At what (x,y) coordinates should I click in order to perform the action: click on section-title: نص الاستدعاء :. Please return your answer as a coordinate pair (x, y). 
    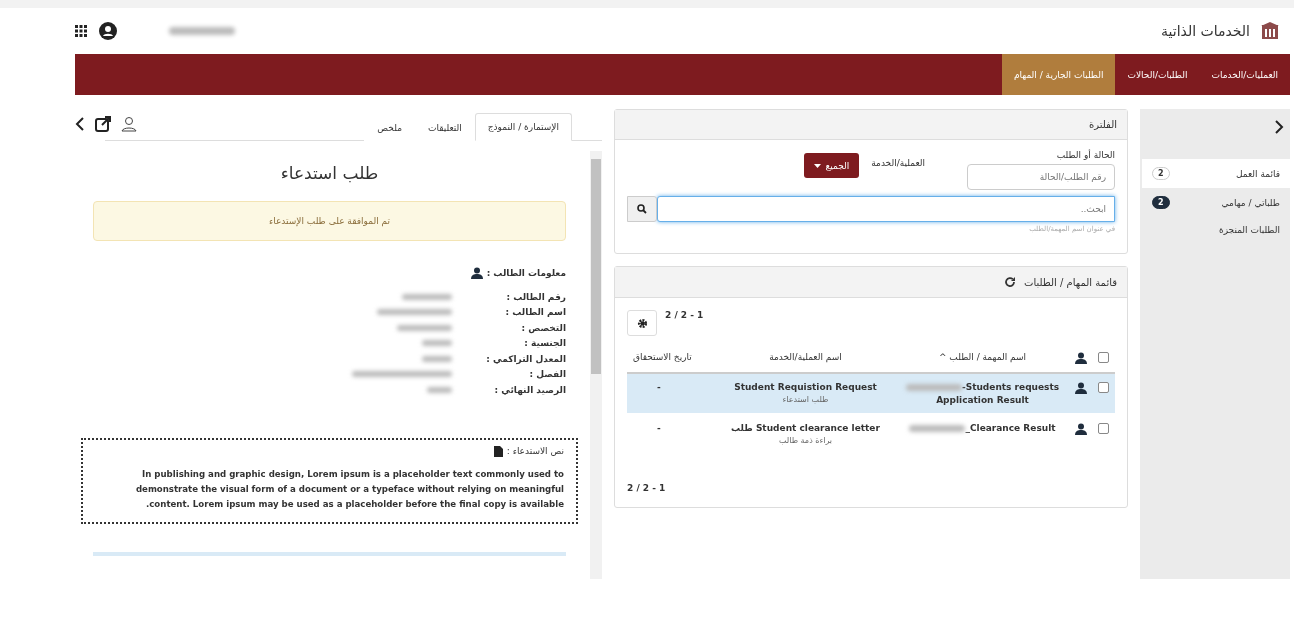
    Looking at the image, I should click on (535, 451).